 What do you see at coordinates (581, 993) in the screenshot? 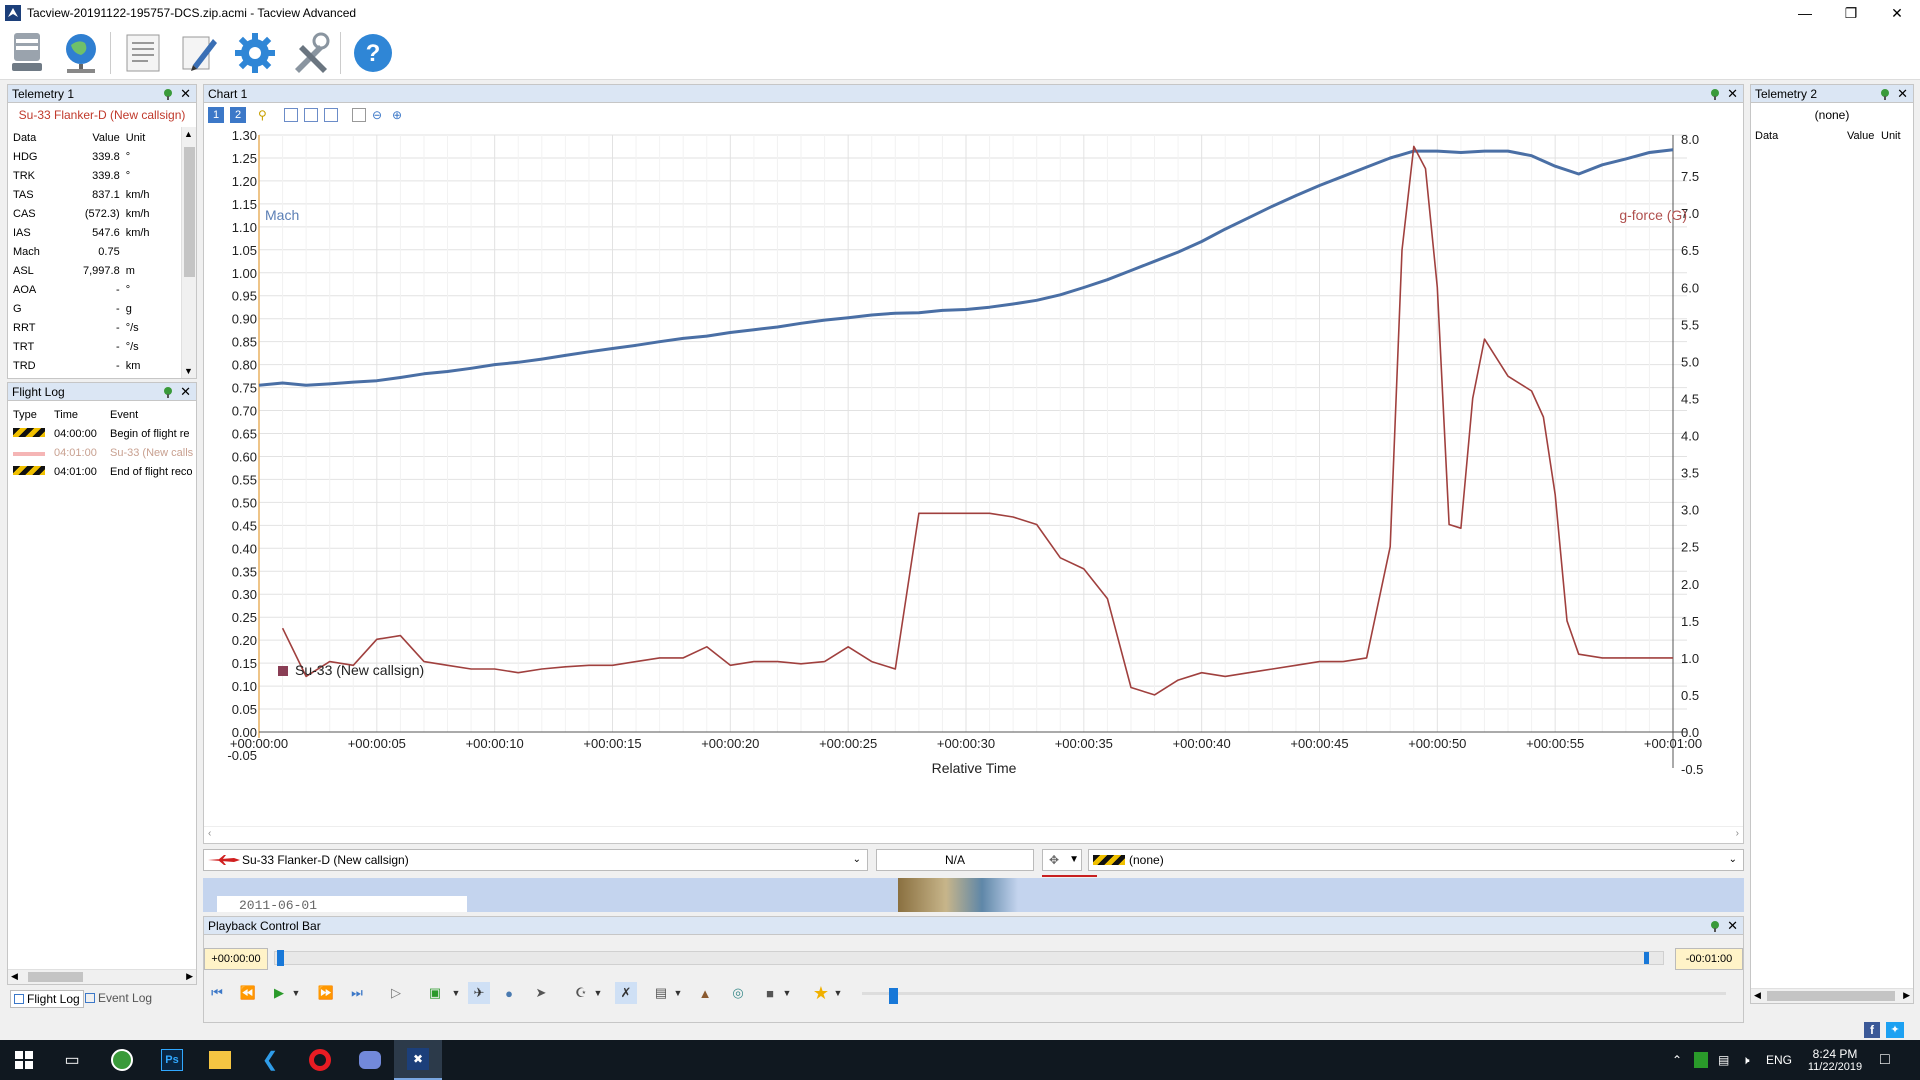
I see `antenna-icon: ☪` at bounding box center [581, 993].